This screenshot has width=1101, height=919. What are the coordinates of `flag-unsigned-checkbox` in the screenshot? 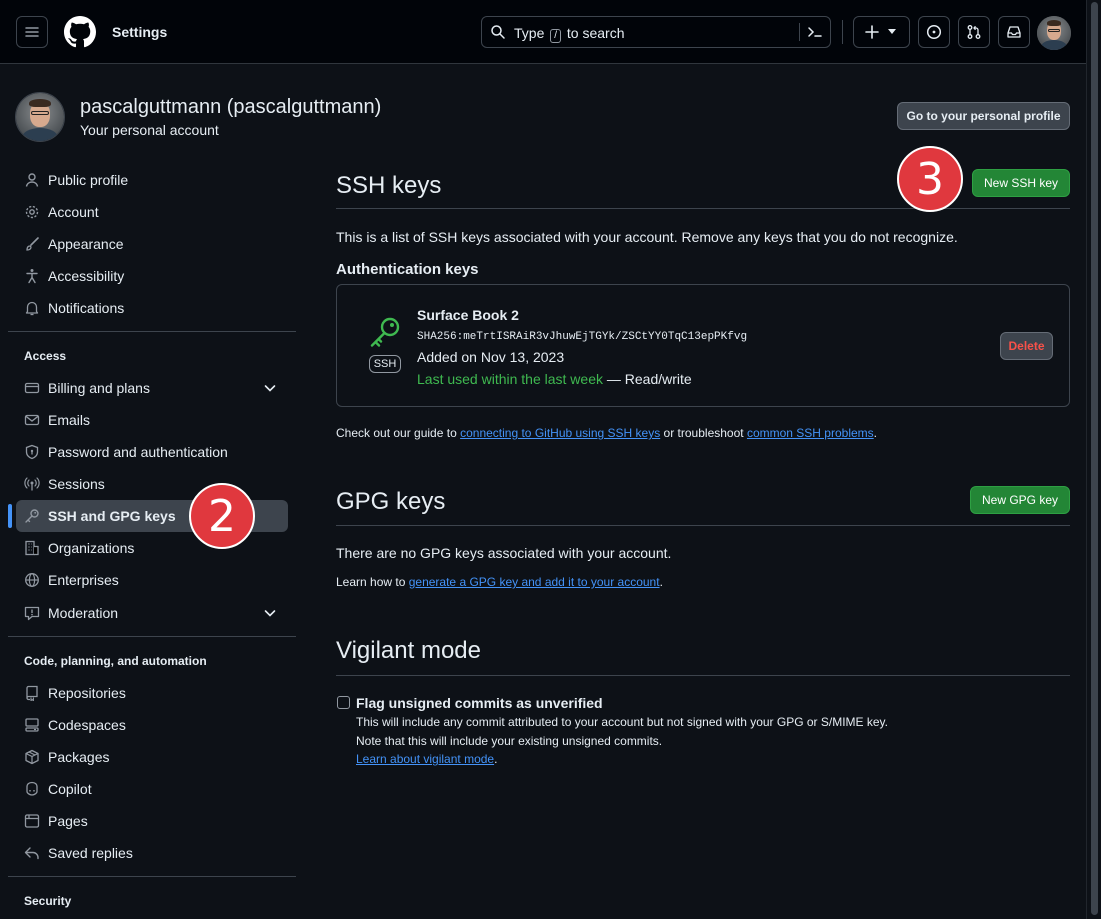 It's located at (343, 702).